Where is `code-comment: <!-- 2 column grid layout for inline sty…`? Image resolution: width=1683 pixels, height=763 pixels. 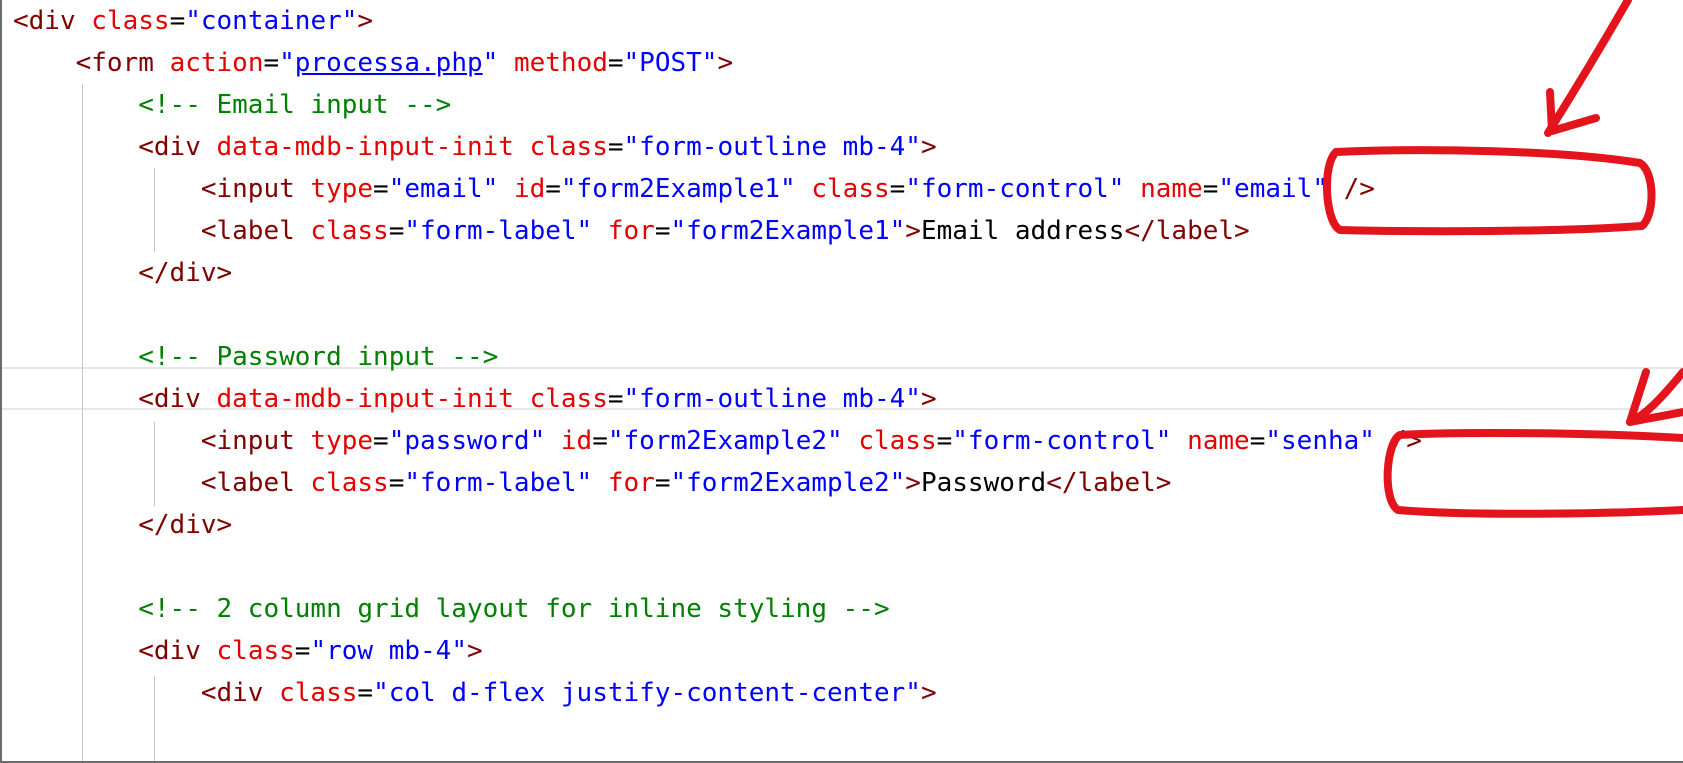 code-comment: <!-- 2 column grid layout for inline sty… is located at coordinates (514, 609).